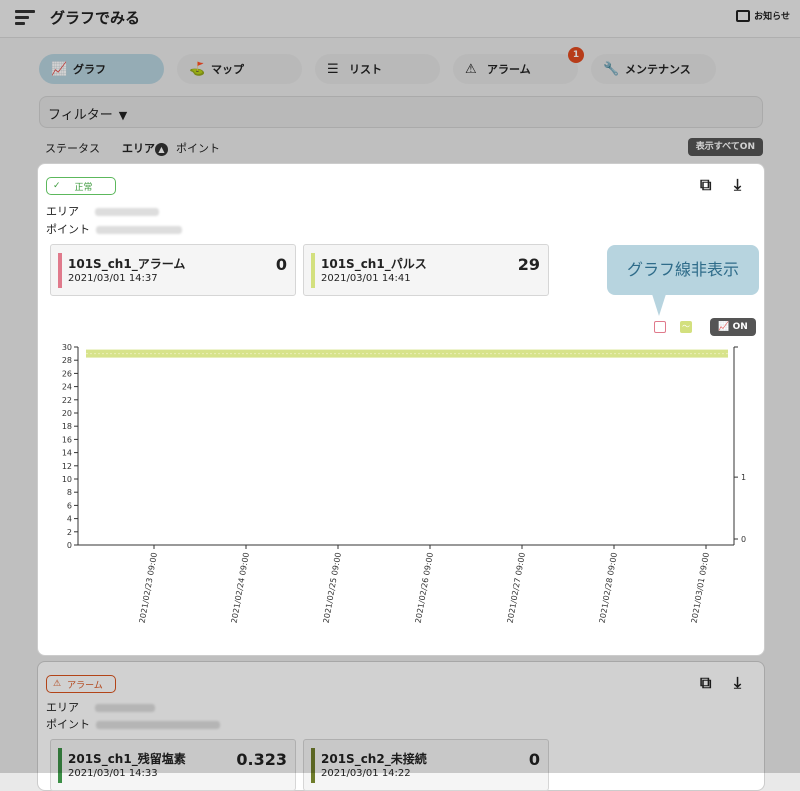  I want to click on tooltip-tail, so click(659, 305).